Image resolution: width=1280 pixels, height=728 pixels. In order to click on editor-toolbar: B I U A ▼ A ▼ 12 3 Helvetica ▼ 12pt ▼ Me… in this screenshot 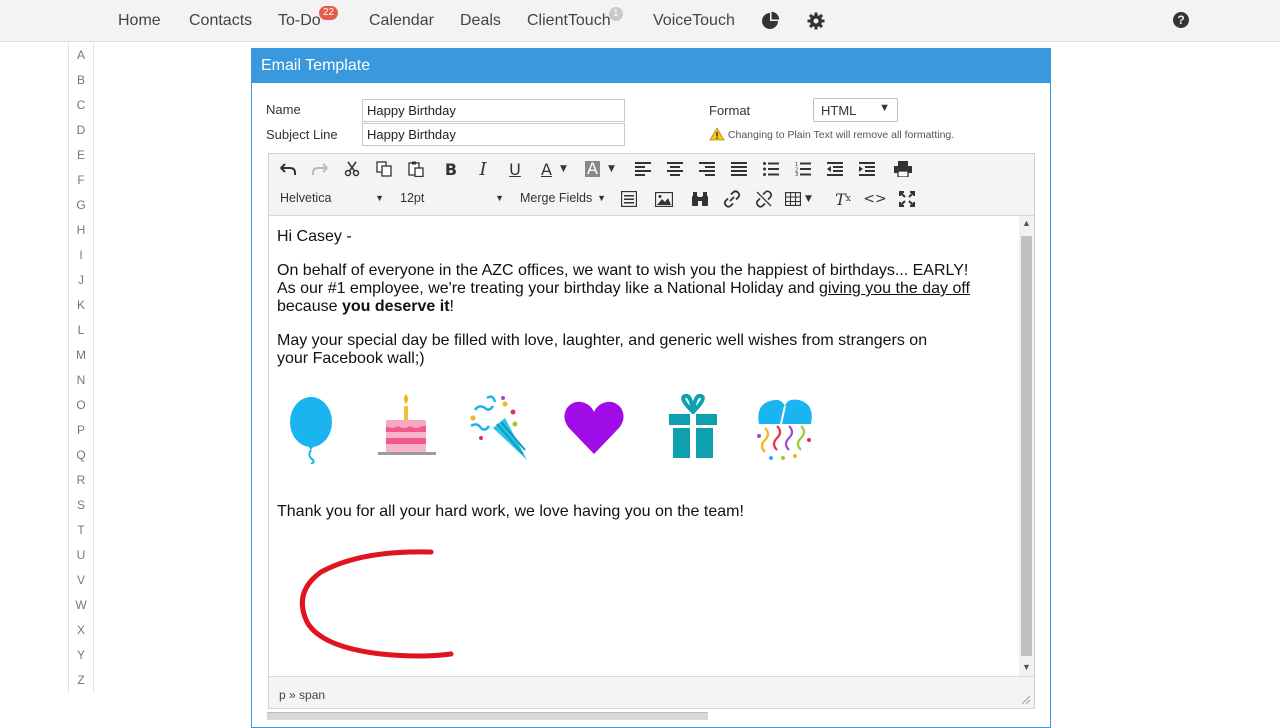, I will do `click(651, 185)`.